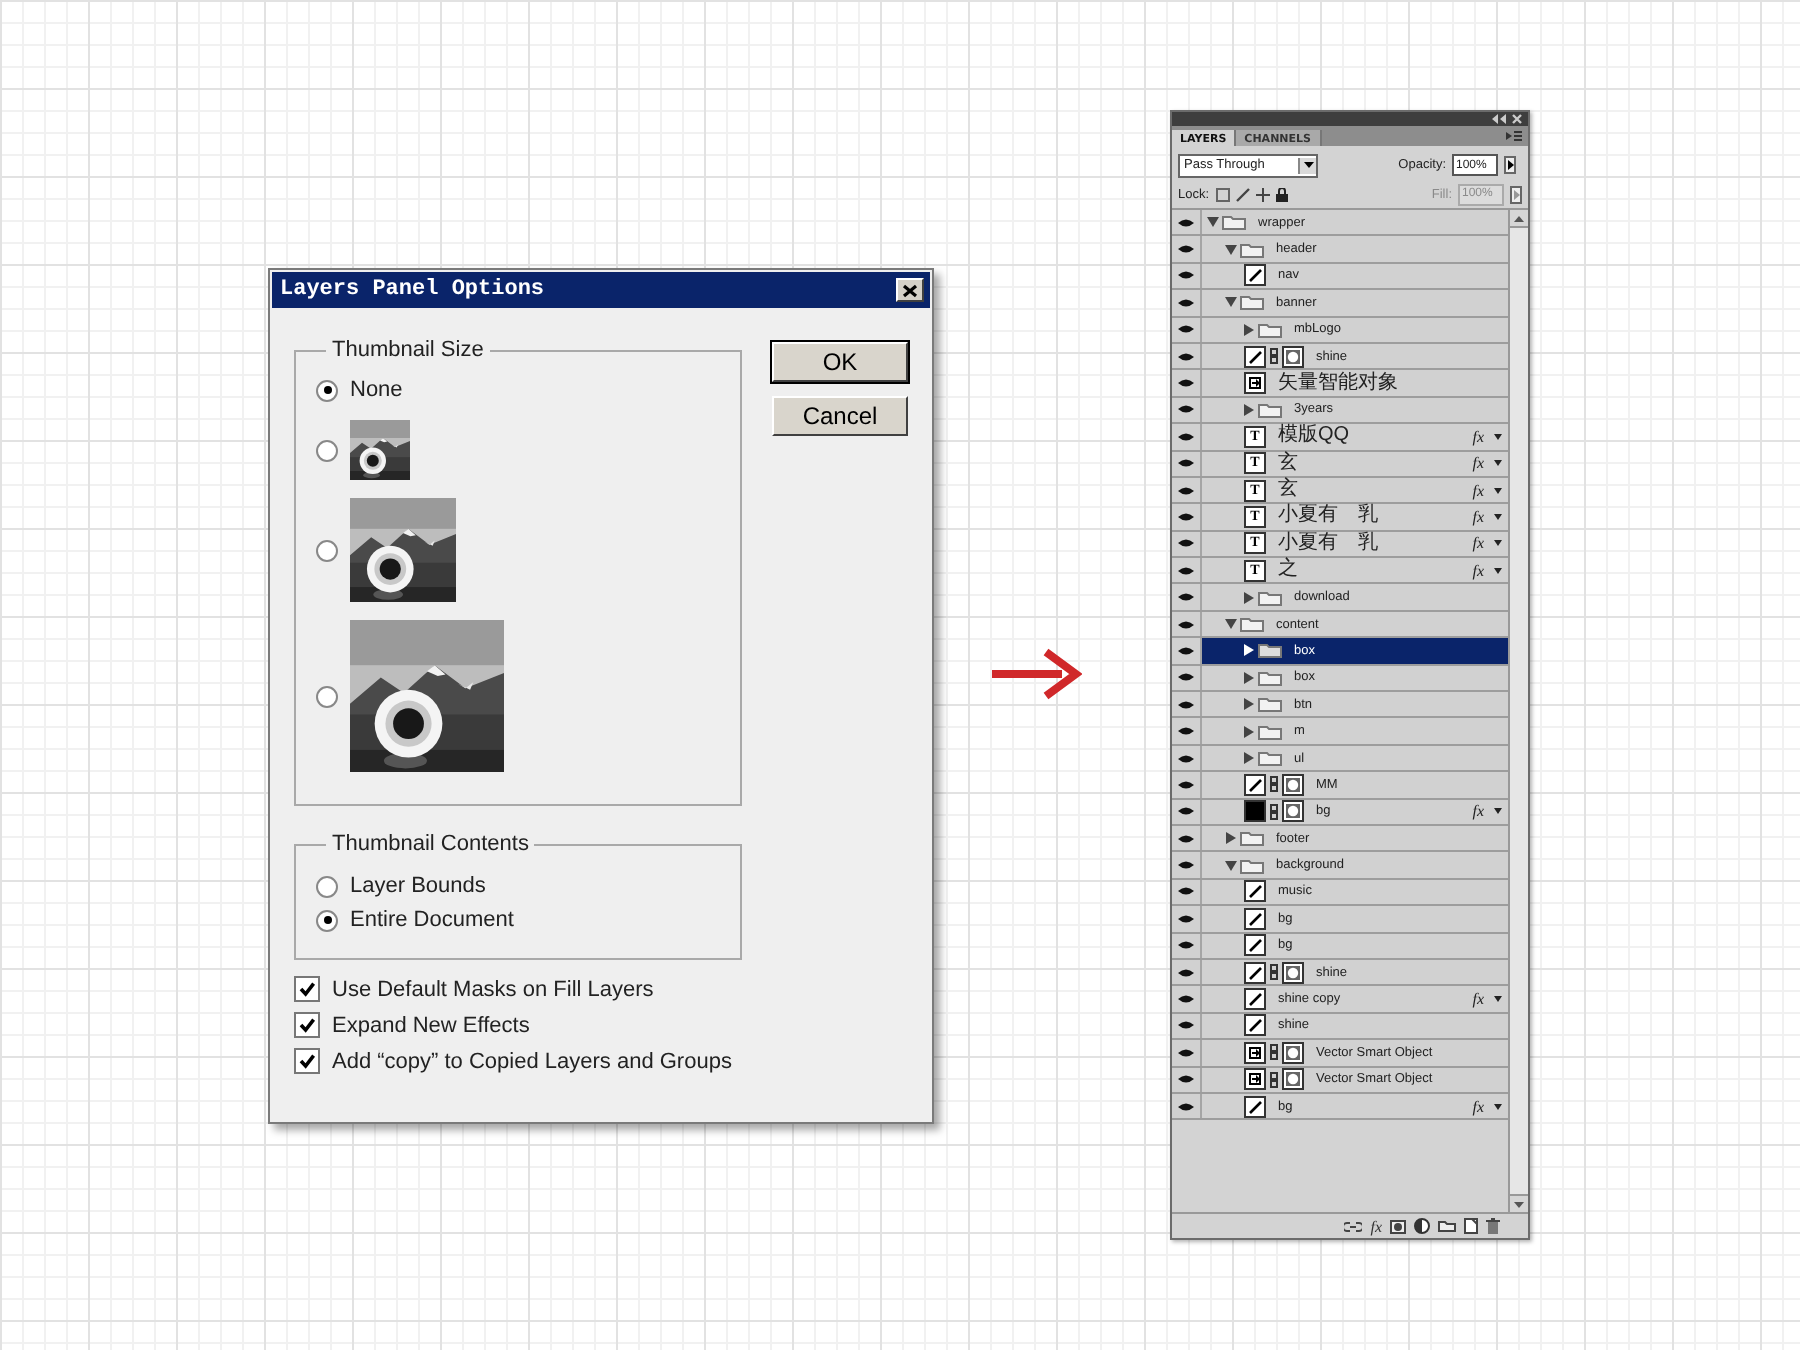 This screenshot has height=1350, width=1800. Describe the element at coordinates (432, 920) in the screenshot. I see `option-label: Entire Document` at that location.